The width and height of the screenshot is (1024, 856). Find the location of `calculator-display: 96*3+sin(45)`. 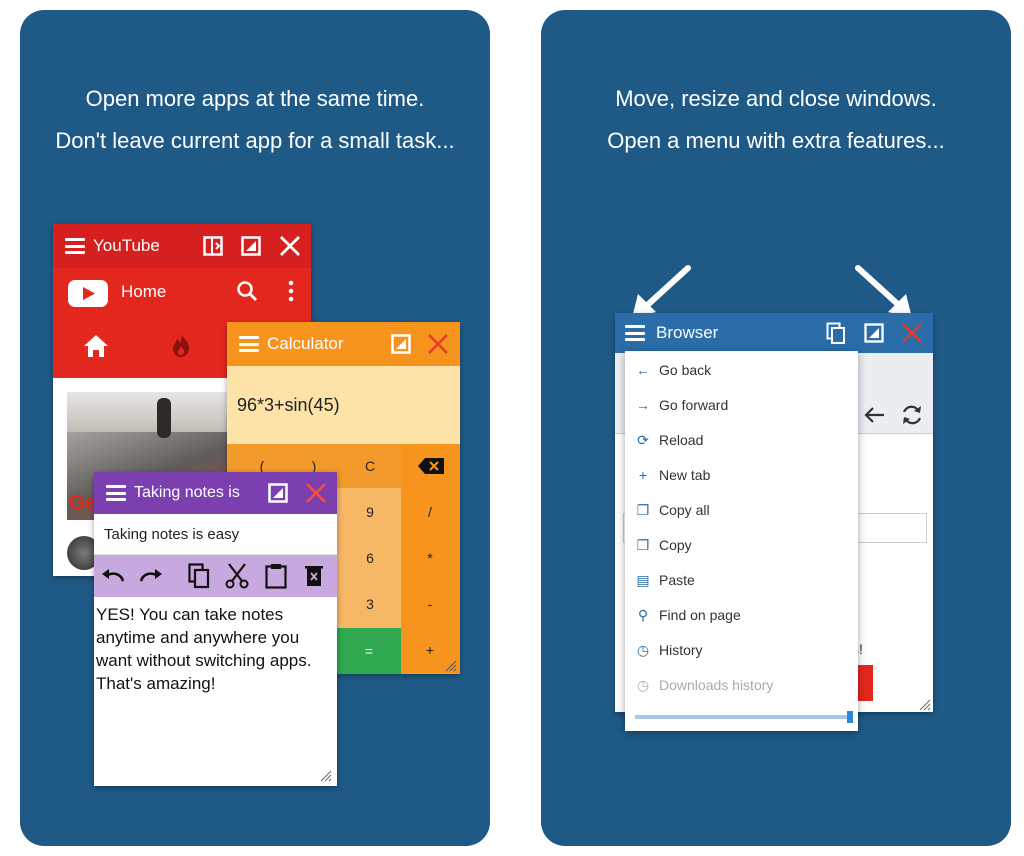

calculator-display: 96*3+sin(45) is located at coordinates (343, 405).